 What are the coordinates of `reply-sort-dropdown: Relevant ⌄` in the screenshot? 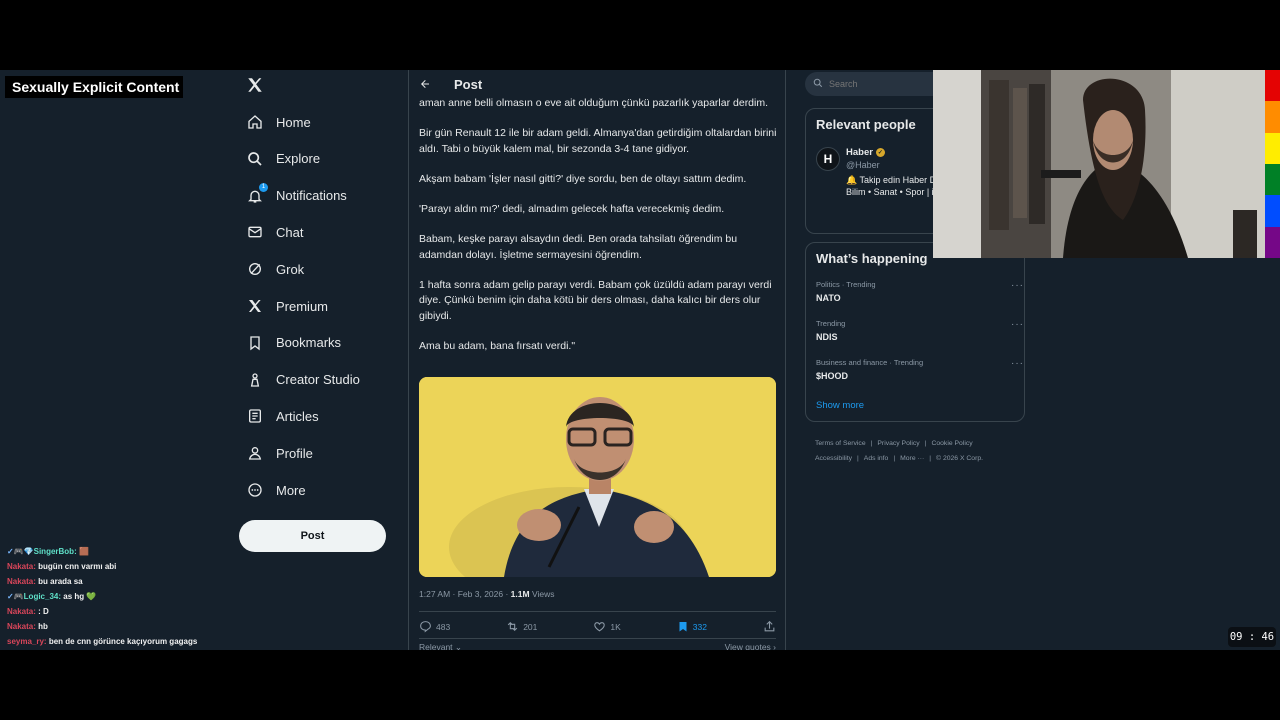 It's located at (440, 646).